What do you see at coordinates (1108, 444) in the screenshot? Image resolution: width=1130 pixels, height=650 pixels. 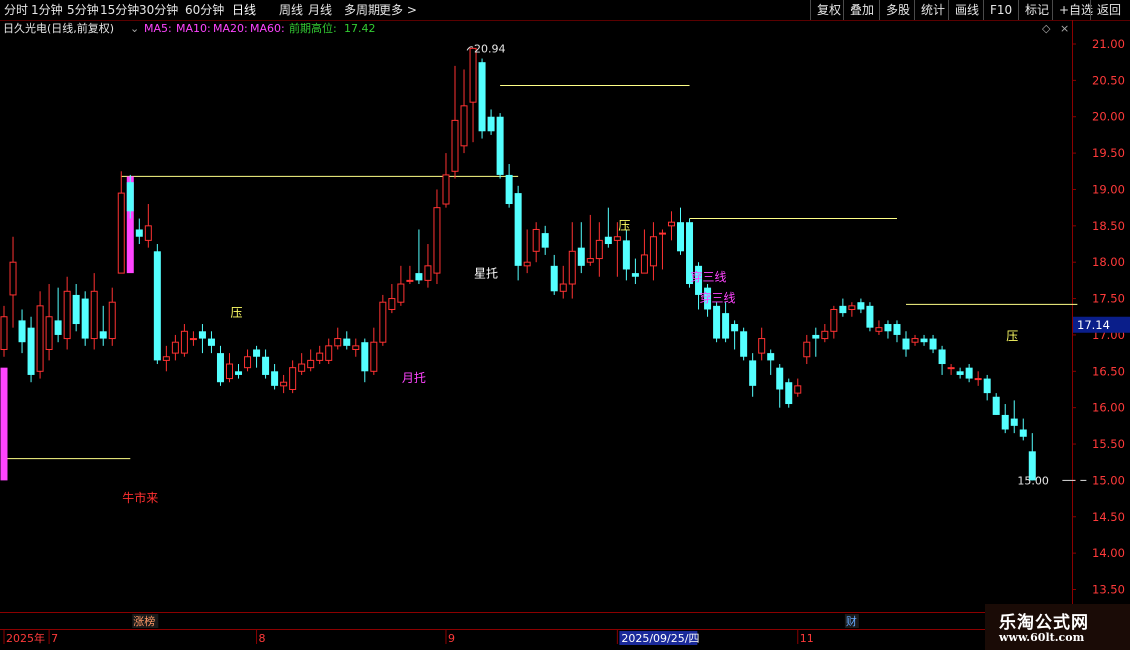 I see `y-tick-label: 15.50` at bounding box center [1108, 444].